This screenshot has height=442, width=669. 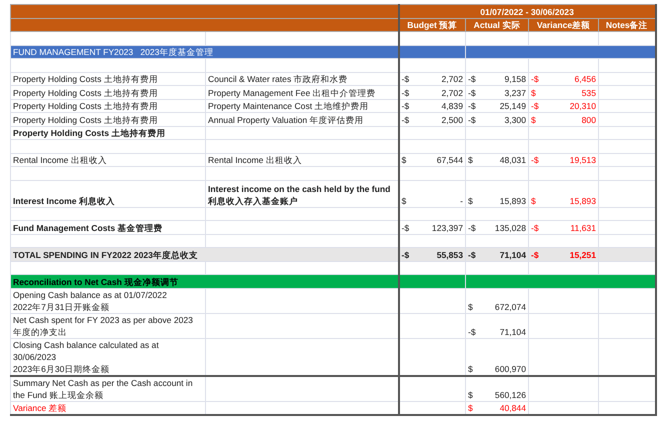 What do you see at coordinates (510, 228) in the screenshot?
I see `amount-value: 135,028` at bounding box center [510, 228].